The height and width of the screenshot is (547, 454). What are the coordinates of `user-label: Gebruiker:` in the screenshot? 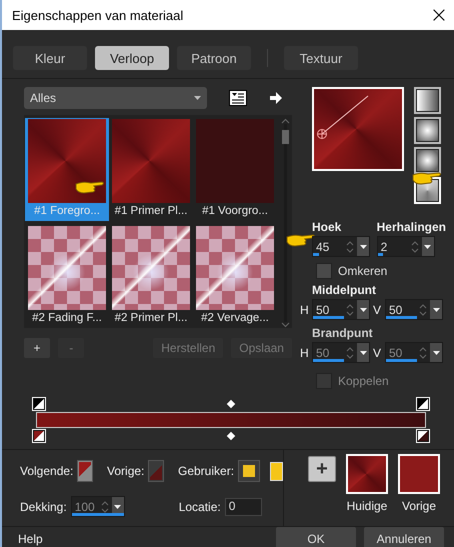 It's located at (206, 471).